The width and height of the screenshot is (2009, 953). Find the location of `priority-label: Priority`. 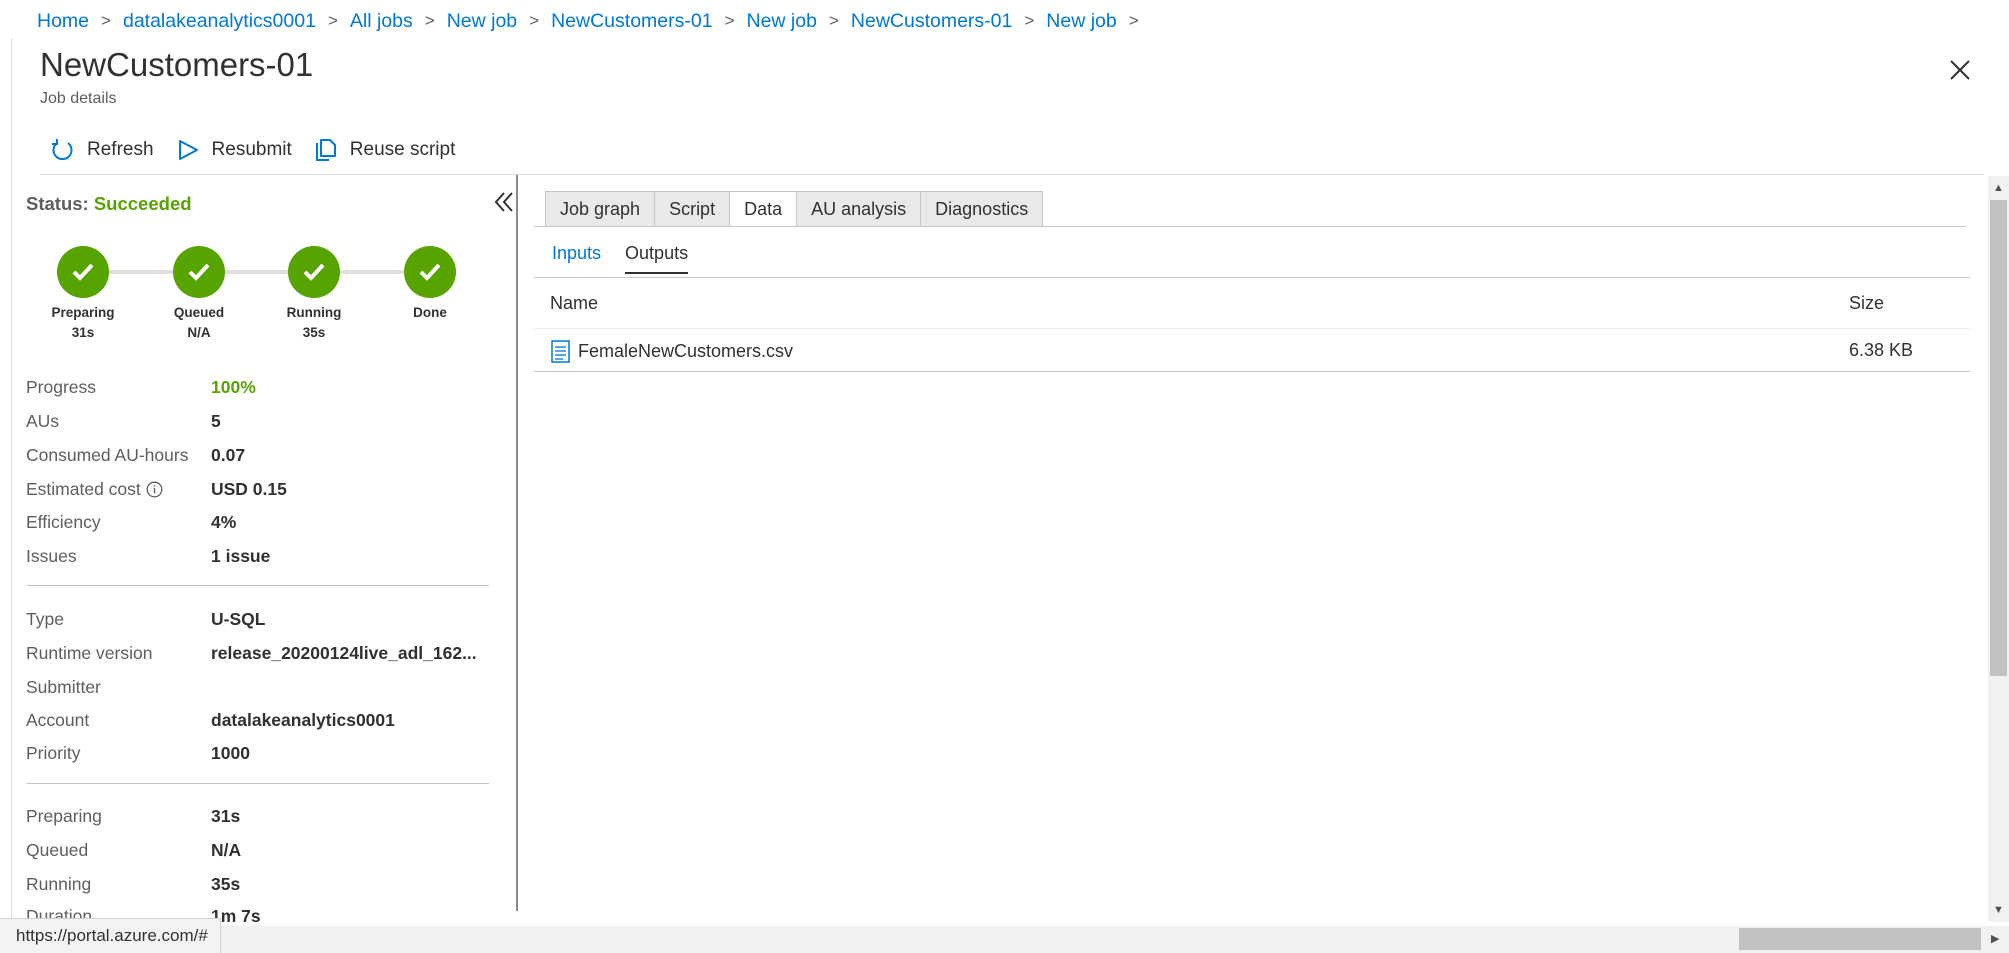

priority-label: Priority is located at coordinates (53, 753).